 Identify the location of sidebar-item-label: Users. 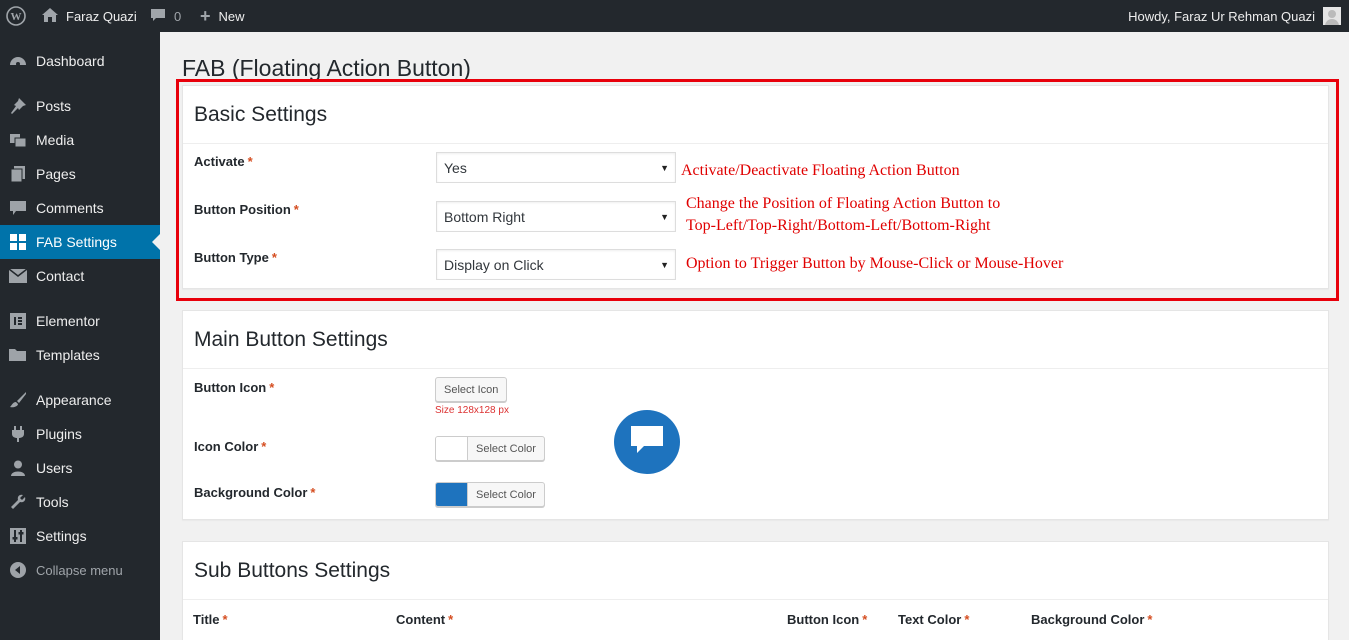
(54, 468).